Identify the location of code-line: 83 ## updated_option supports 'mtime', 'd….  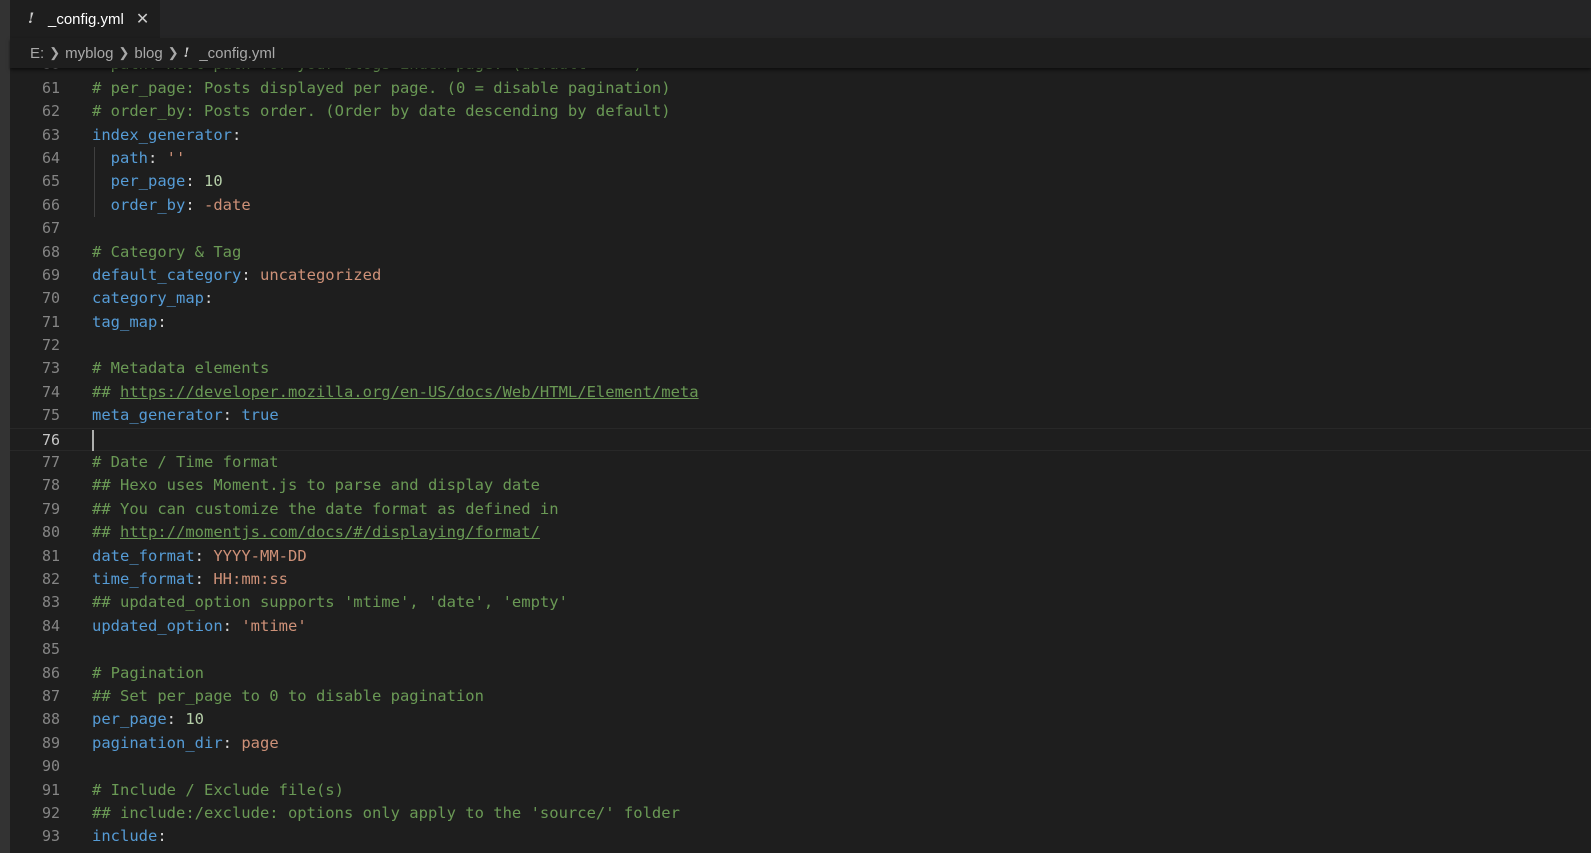
(800, 602).